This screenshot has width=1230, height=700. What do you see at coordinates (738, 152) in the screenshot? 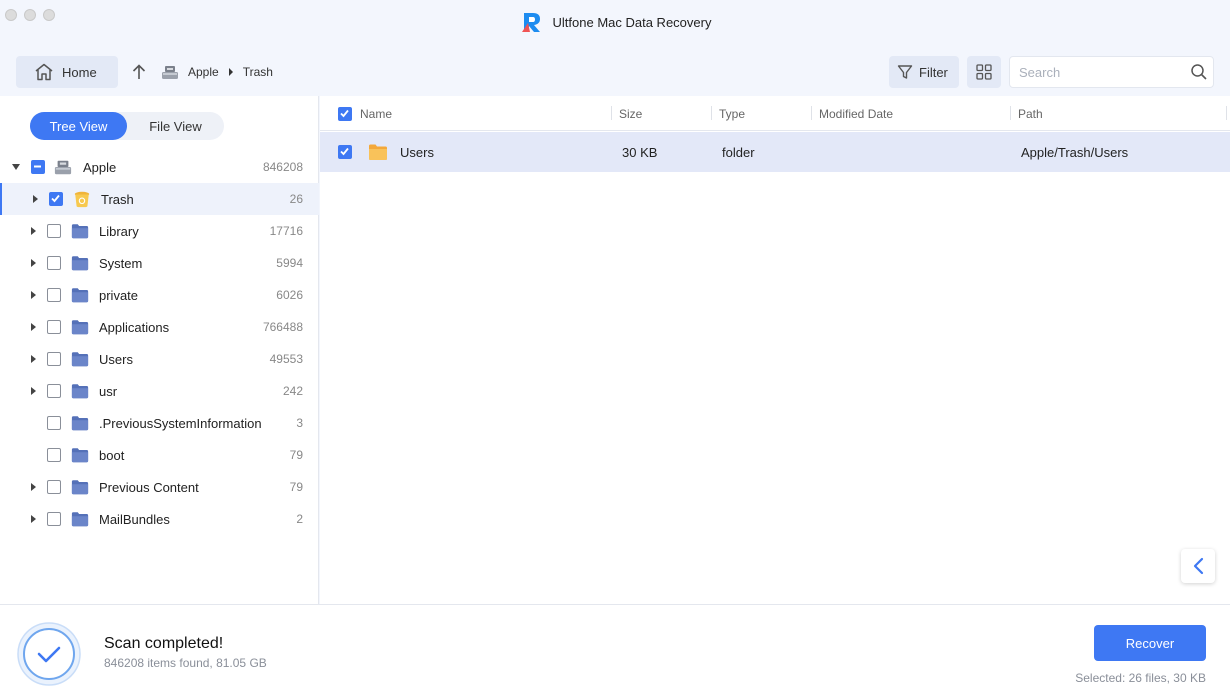
I see `cell-type: folder` at bounding box center [738, 152].